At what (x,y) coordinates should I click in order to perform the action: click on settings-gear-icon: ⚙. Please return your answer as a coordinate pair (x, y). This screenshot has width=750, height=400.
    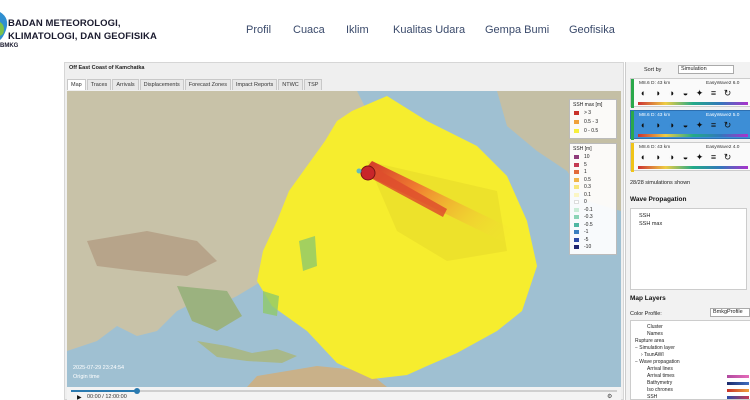
    Looking at the image, I should click on (609, 396).